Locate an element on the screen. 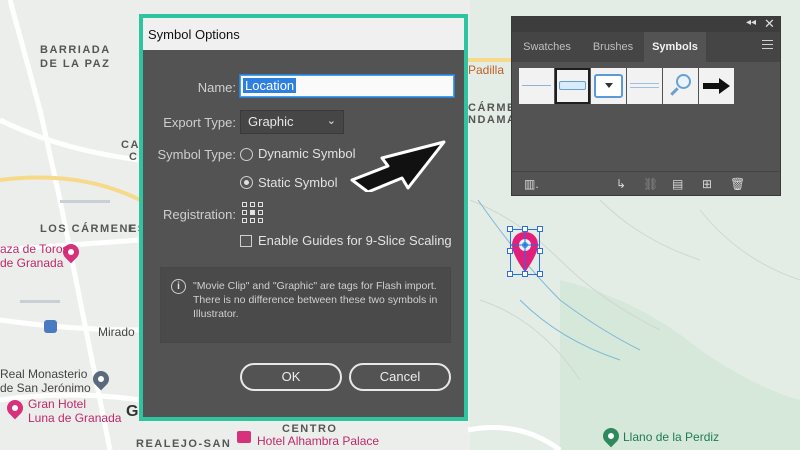 The height and width of the screenshot is (450, 800). registration-point-grid is located at coordinates (253, 213).